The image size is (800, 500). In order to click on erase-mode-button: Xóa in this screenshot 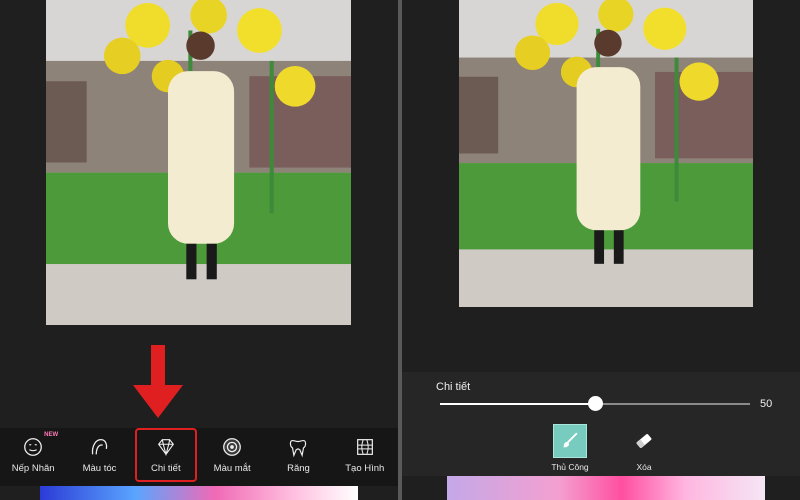, I will do `click(644, 448)`.